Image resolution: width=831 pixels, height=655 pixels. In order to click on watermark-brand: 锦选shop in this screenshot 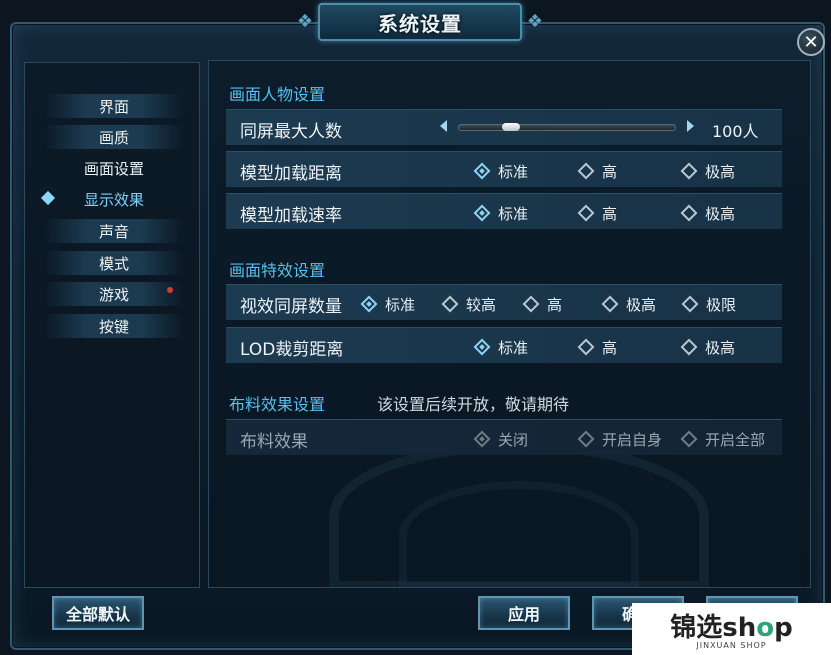, I will do `click(731, 628)`.